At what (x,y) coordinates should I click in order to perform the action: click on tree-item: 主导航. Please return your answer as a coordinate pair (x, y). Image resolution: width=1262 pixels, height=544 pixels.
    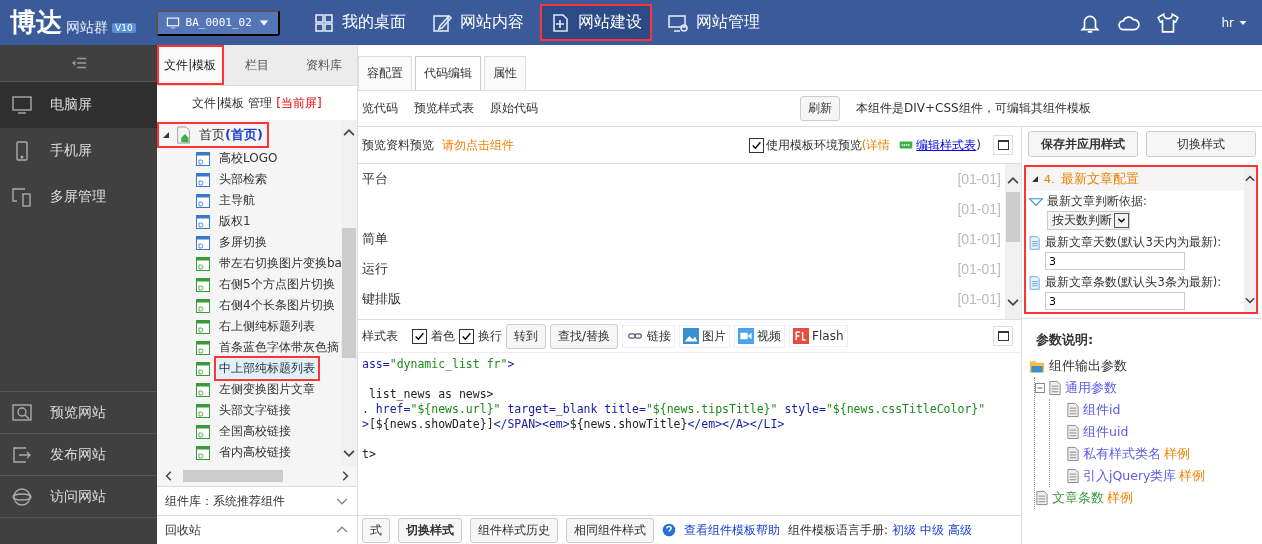
    Looking at the image, I should click on (249, 200).